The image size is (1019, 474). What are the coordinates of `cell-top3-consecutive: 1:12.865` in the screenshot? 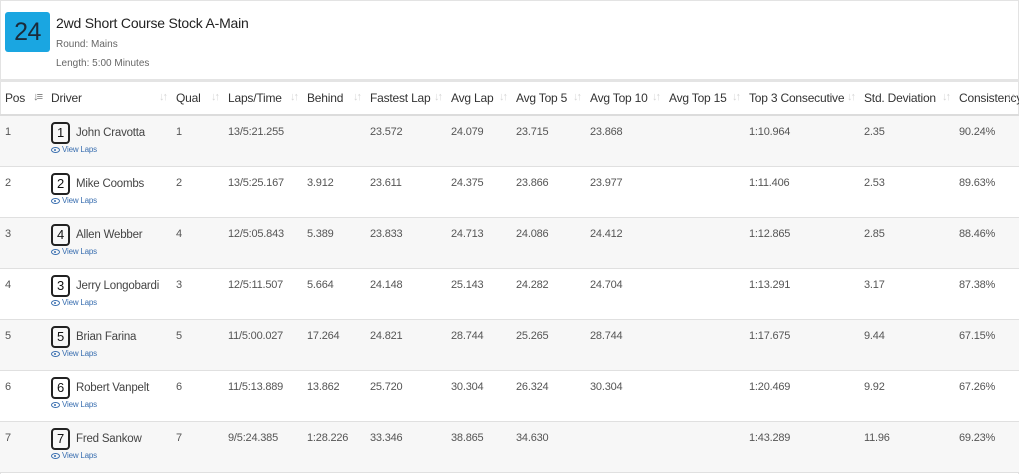 It's located at (801, 243).